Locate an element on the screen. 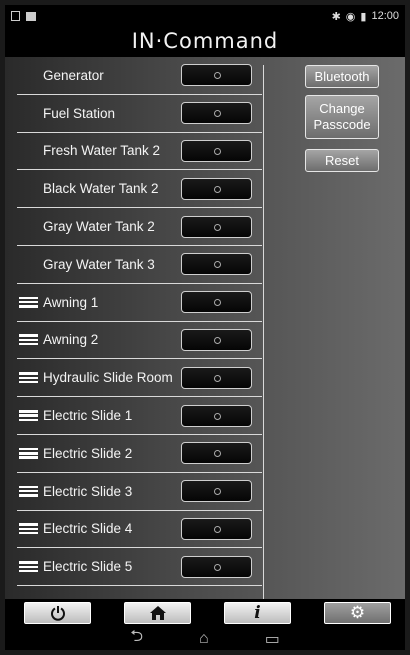 The image size is (410, 655). battery-icon: ▮ is located at coordinates (363, 16).